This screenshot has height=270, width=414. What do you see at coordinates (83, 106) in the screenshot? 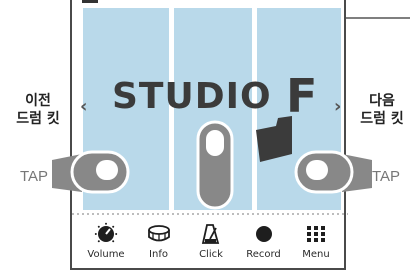
I see `prev-chevron-icon: ‹` at bounding box center [83, 106].